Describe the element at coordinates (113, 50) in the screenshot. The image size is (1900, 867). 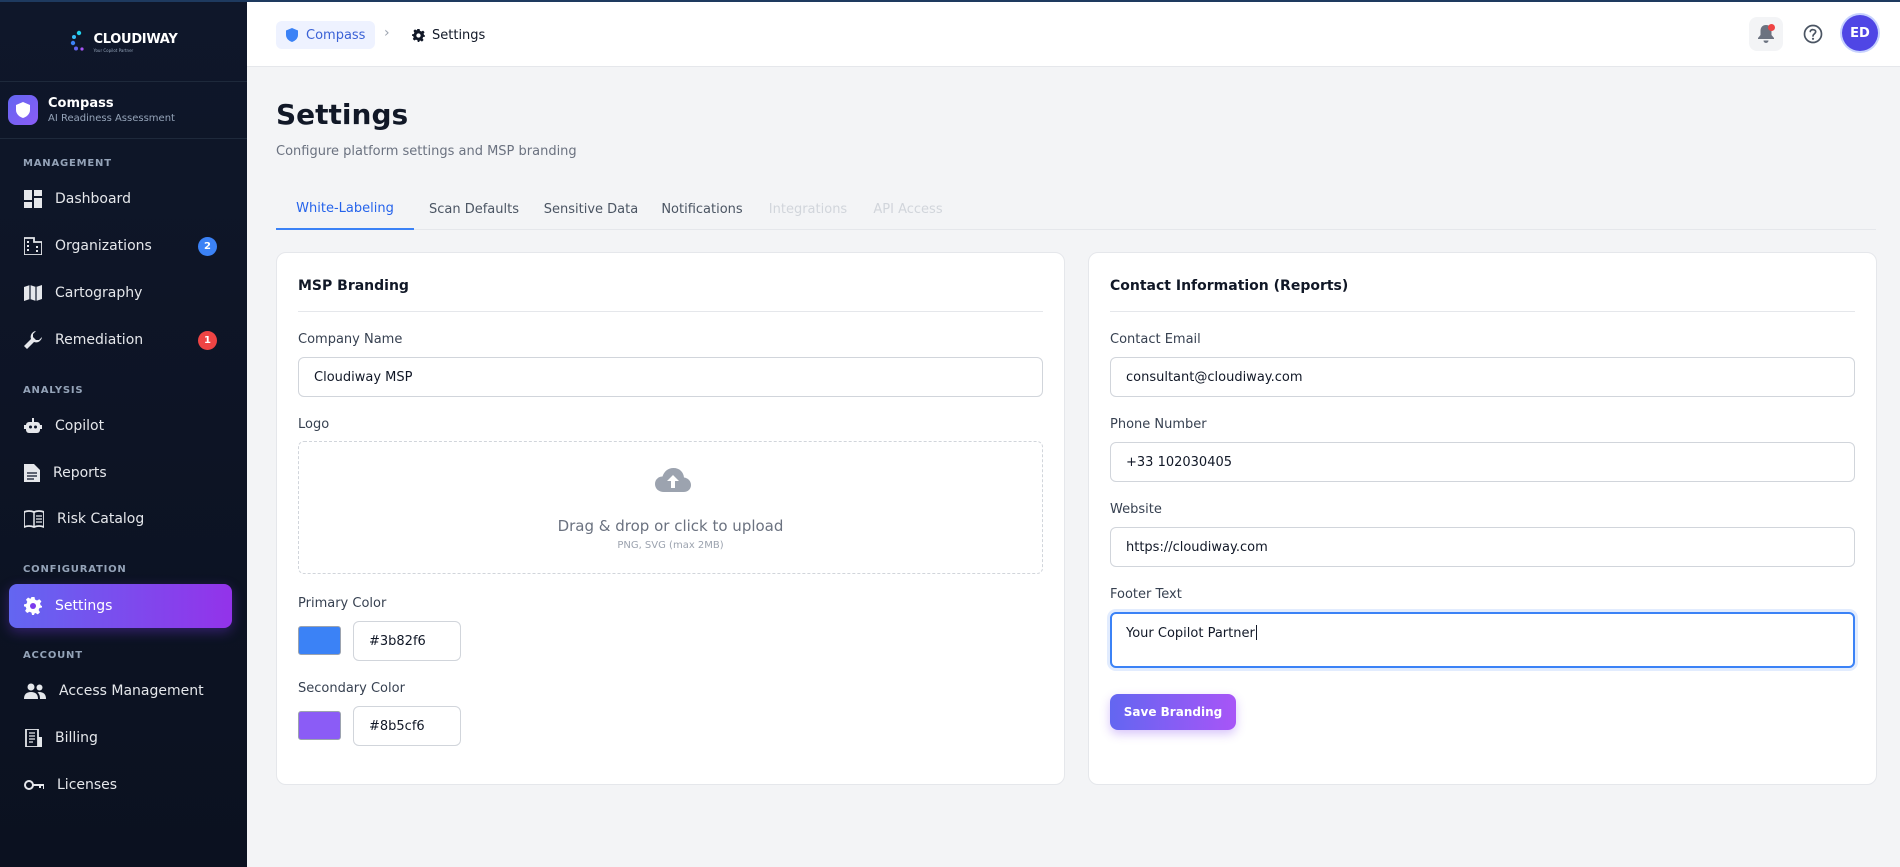
I see `logo-tagline: Your Copilot Partner` at that location.